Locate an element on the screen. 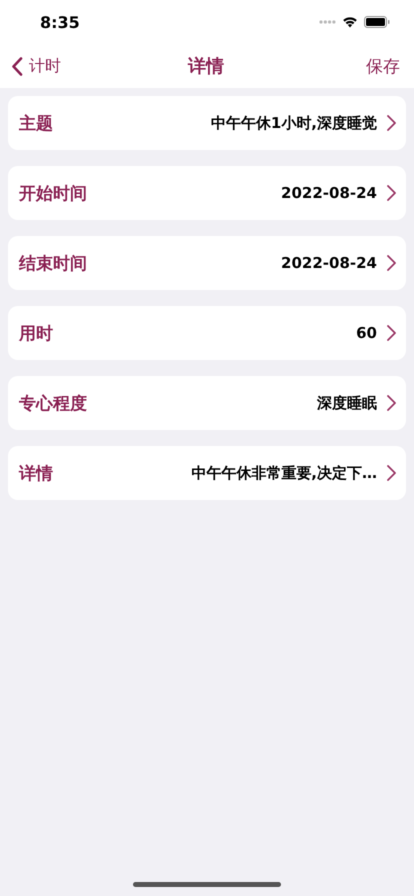 This screenshot has width=414, height=896. back-button: 计时 is located at coordinates (36, 66).